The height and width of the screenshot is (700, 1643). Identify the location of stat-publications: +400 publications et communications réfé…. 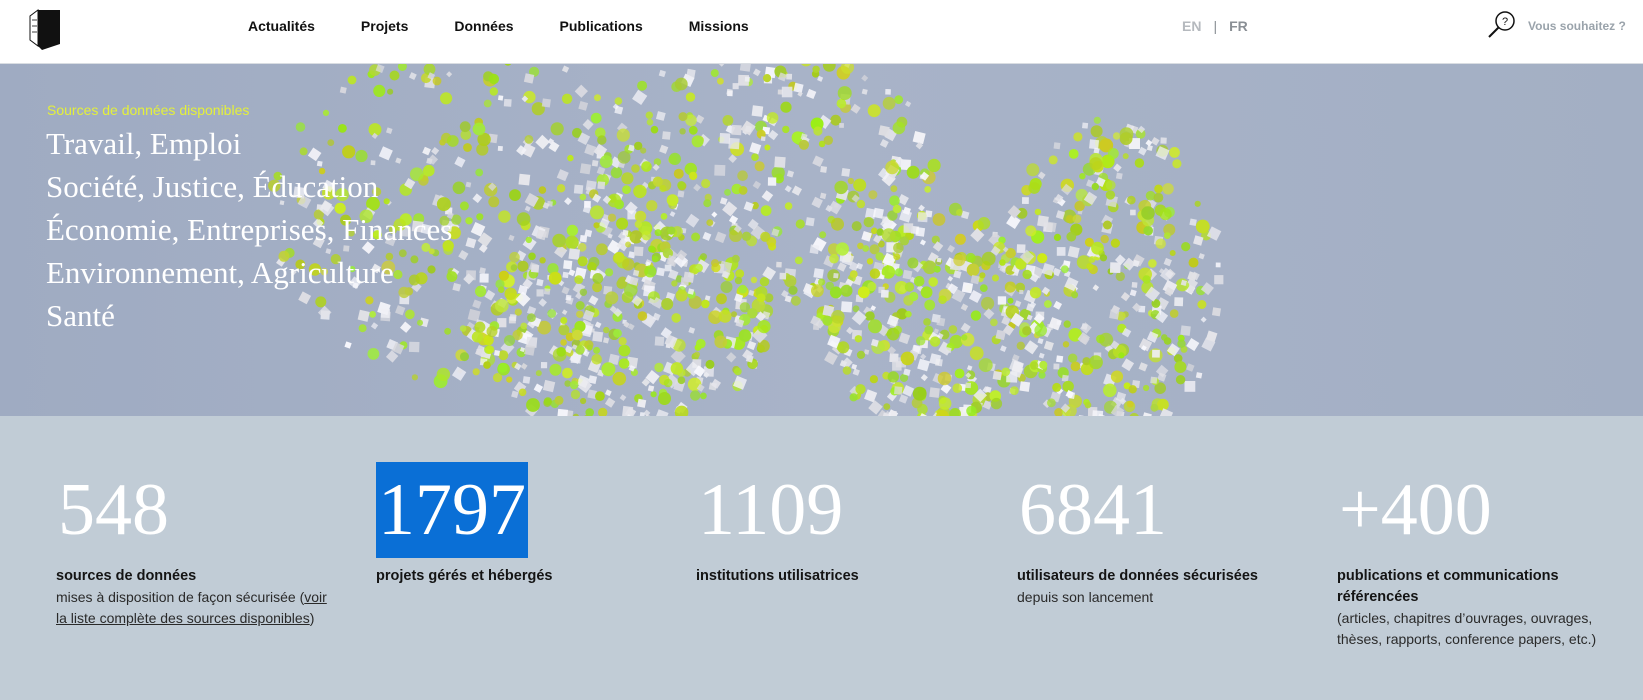
(1482, 556).